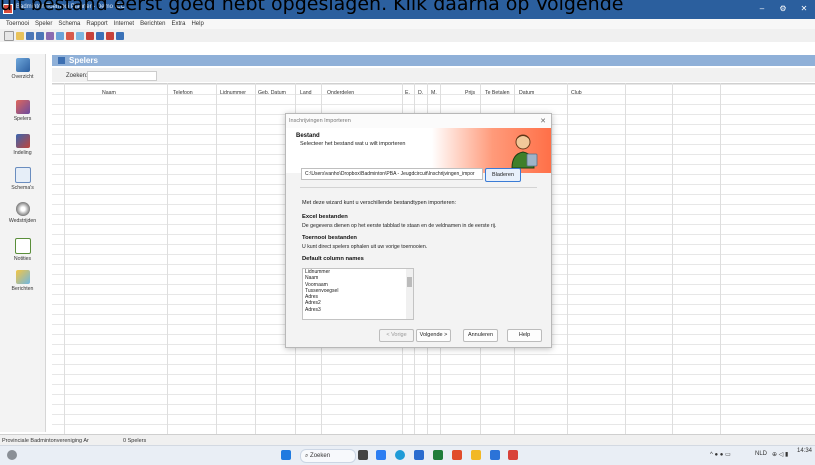 The height and width of the screenshot is (465, 815). I want to click on column-header-te-betalen: Te Betalen, so click(497, 93).